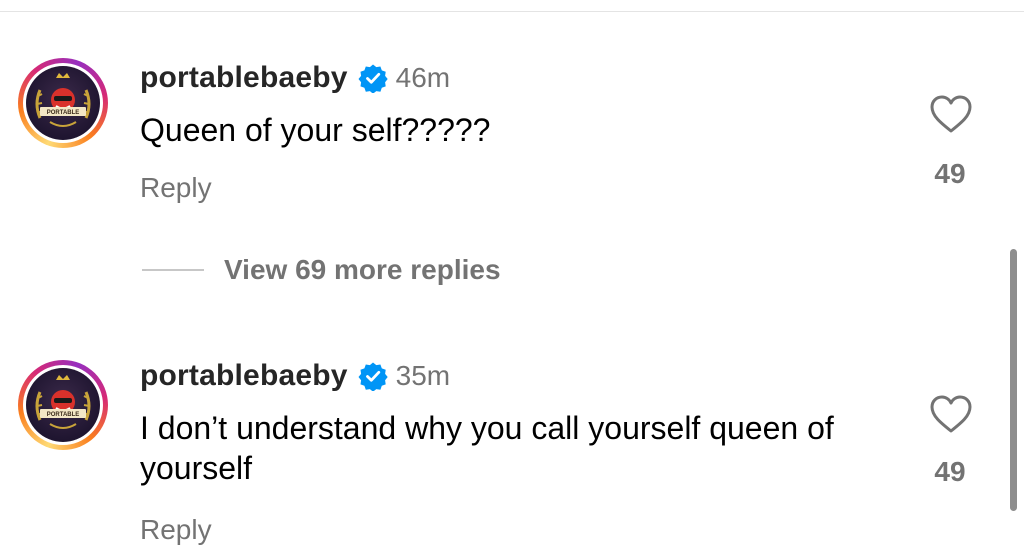 The width and height of the screenshot is (1024, 548). I want to click on comment-timestamp: 35m, so click(423, 375).